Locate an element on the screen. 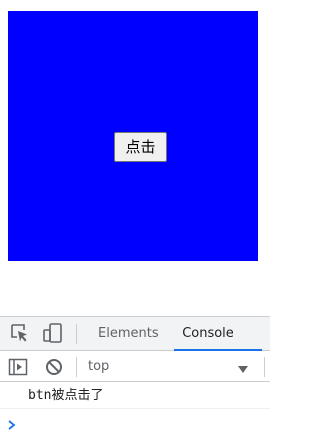 The image size is (320, 434). tab-elements: Elements is located at coordinates (128, 333).